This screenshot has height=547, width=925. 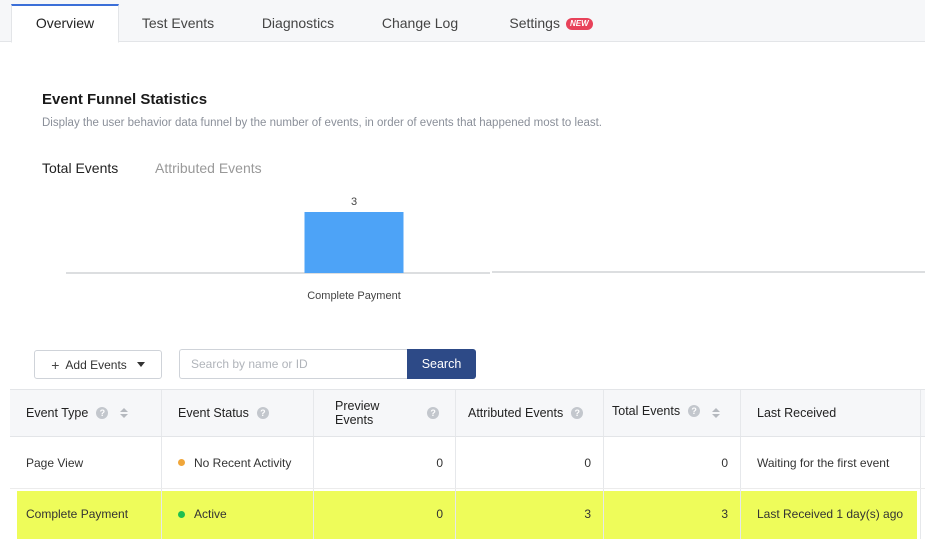 What do you see at coordinates (57, 413) in the screenshot?
I see `col-label: Event Type` at bounding box center [57, 413].